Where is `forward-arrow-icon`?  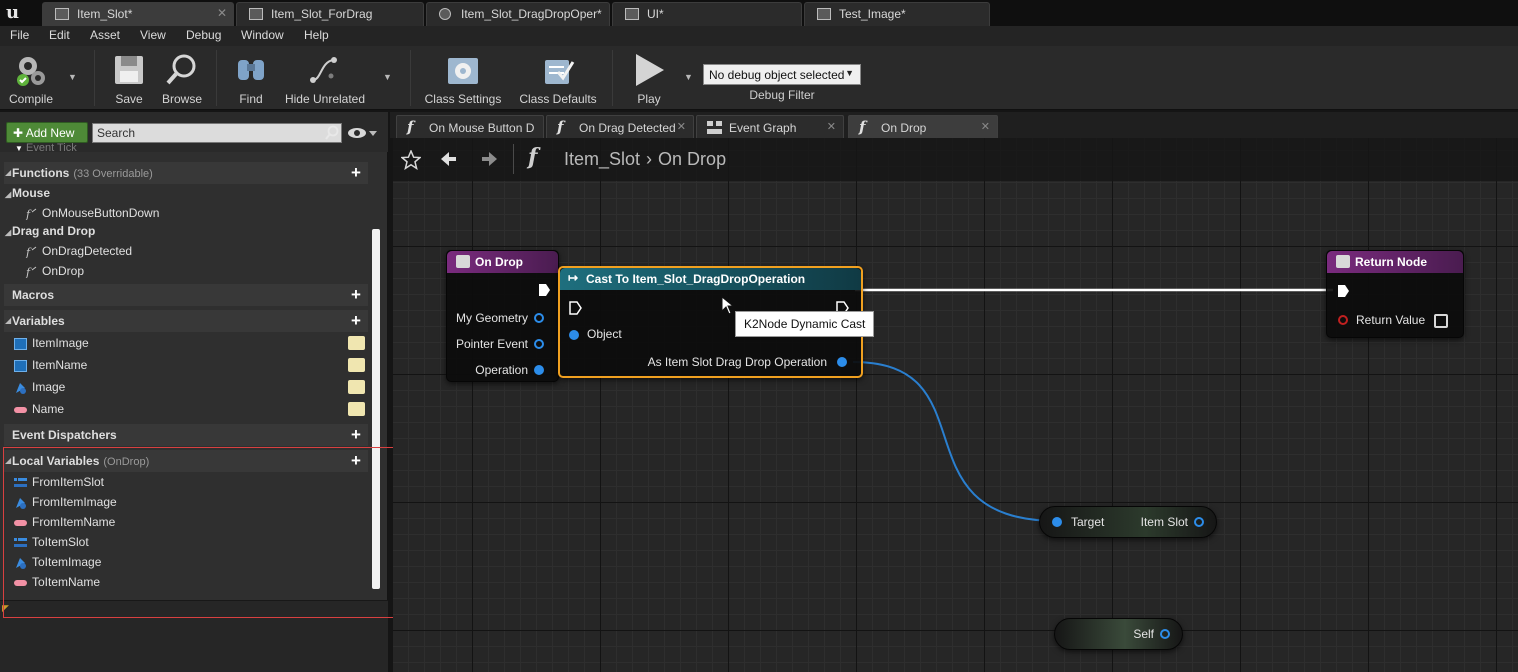
forward-arrow-icon is located at coordinates (490, 159).